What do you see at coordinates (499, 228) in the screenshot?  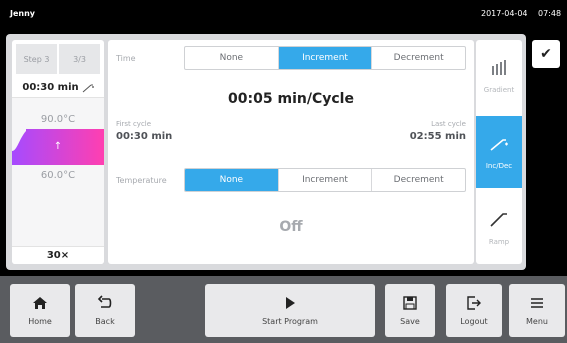 I see `tool-ramp: Ramp` at bounding box center [499, 228].